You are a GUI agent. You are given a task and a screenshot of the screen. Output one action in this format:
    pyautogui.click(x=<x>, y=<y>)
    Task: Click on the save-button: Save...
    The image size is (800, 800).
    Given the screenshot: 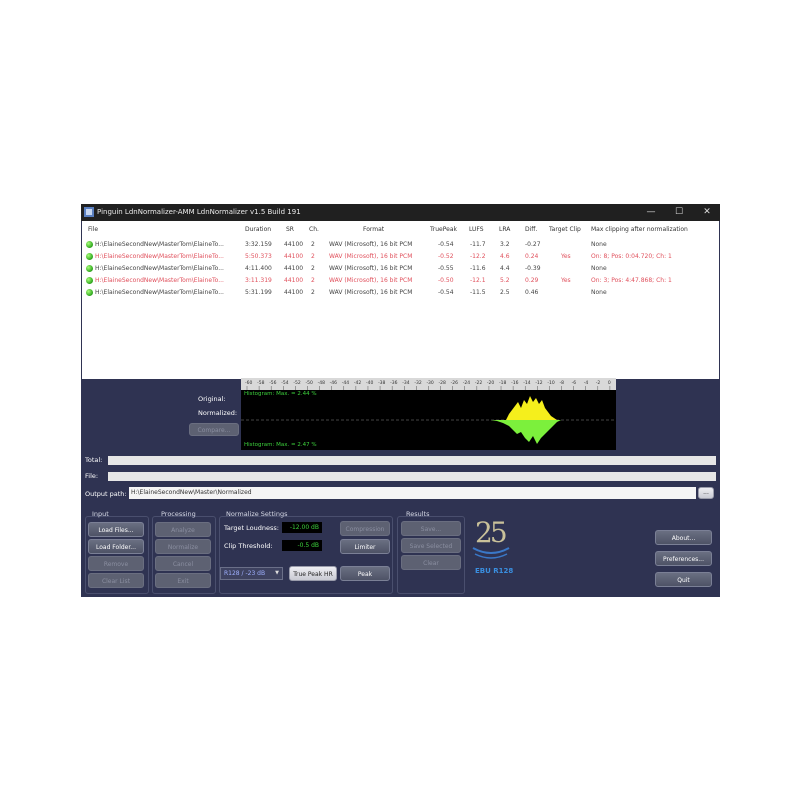 What is the action you would take?
    pyautogui.click(x=431, y=528)
    